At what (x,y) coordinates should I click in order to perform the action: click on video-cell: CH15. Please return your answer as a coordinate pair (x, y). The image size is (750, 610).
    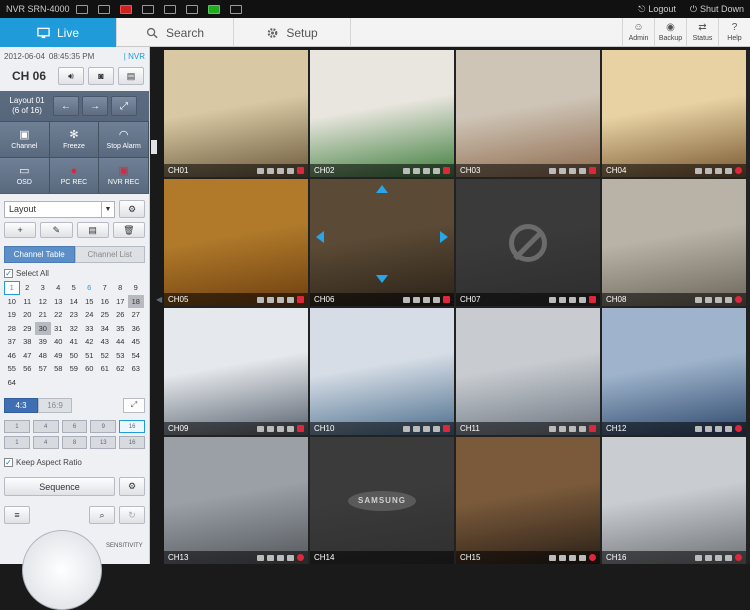
    Looking at the image, I should click on (528, 500).